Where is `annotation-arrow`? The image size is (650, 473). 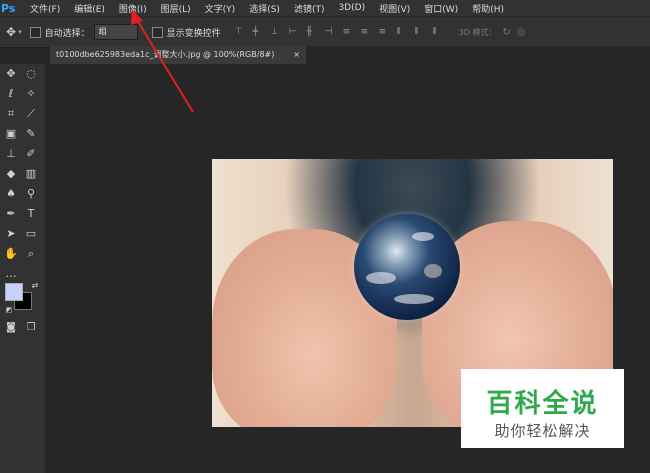
annotation-arrow is located at coordinates (162, 61).